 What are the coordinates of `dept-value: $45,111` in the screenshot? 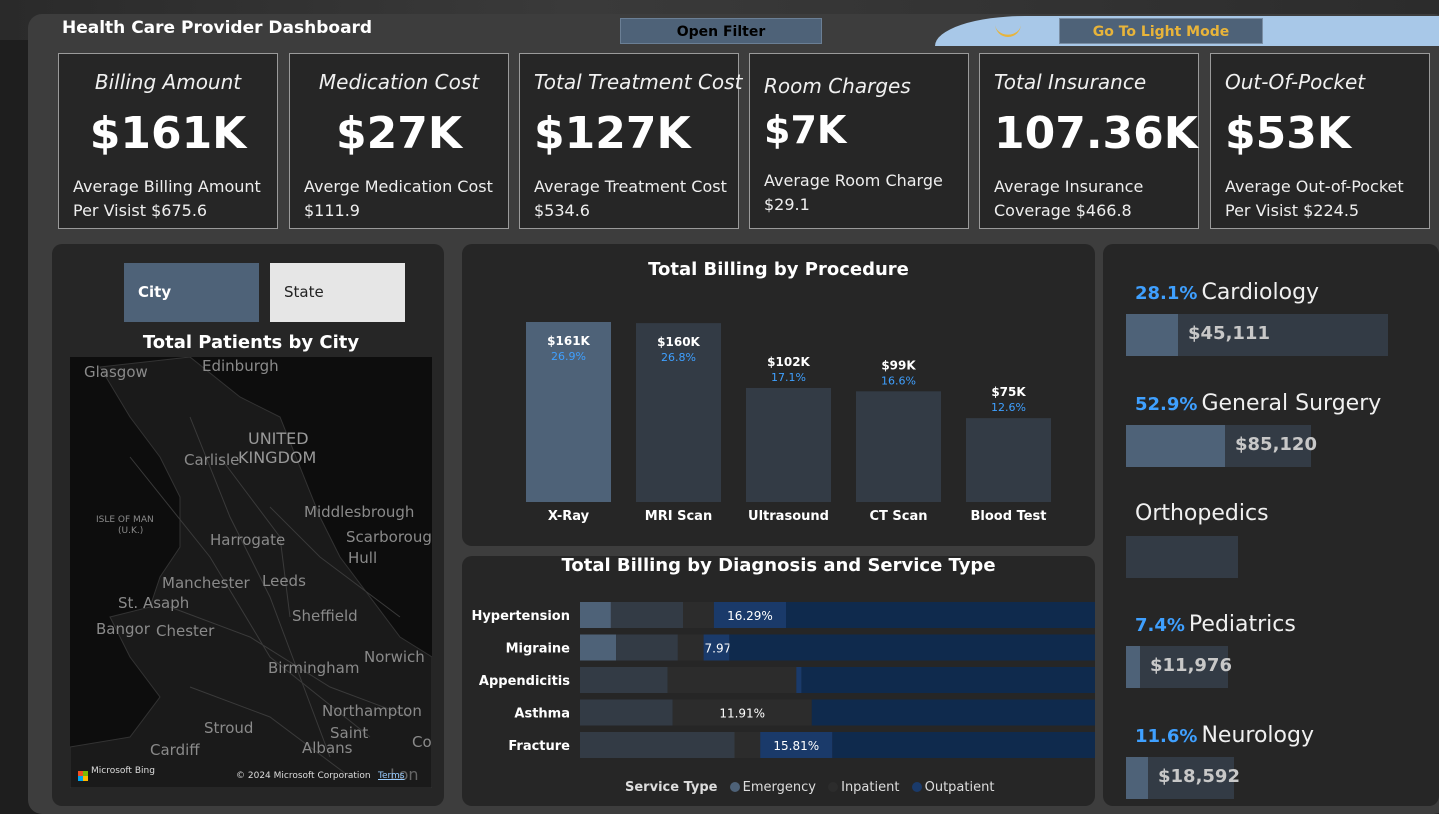 It's located at (1229, 333).